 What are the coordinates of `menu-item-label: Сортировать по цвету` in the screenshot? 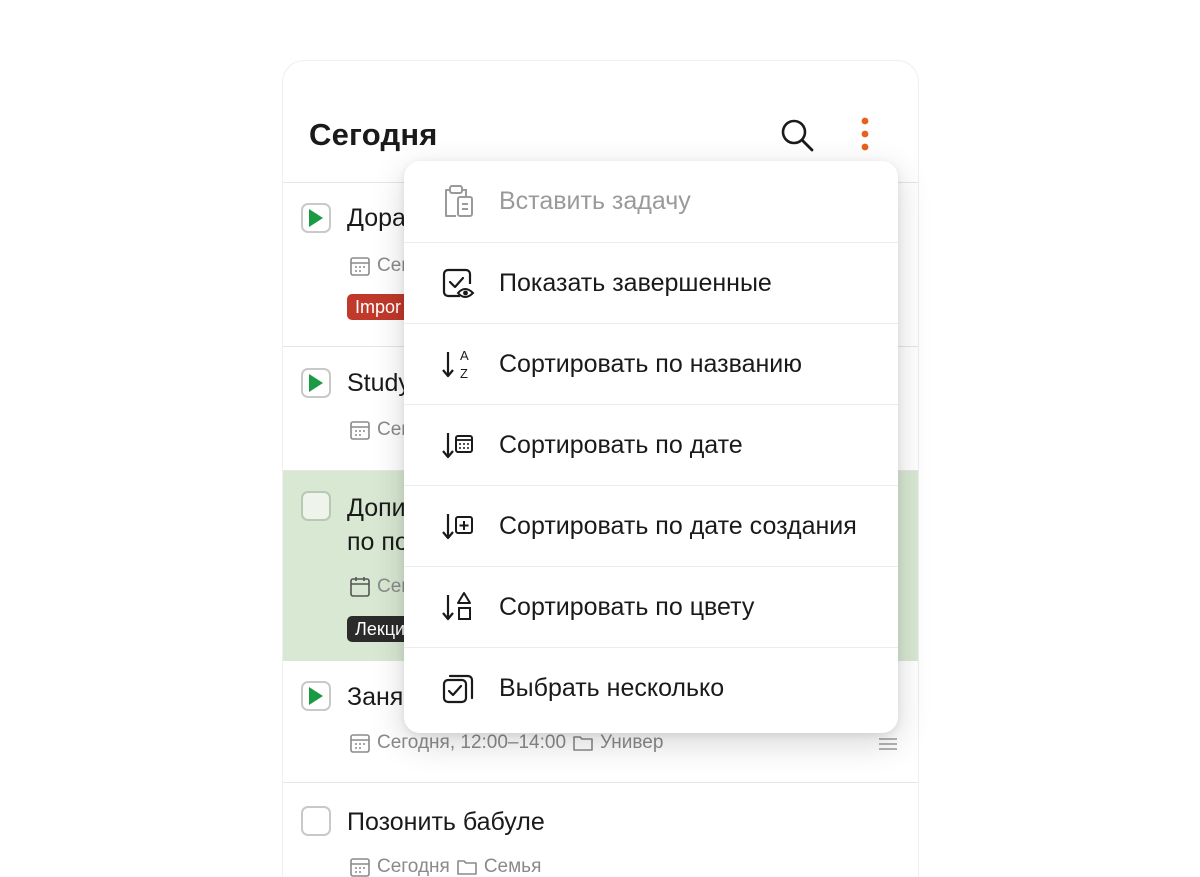 It's located at (627, 607).